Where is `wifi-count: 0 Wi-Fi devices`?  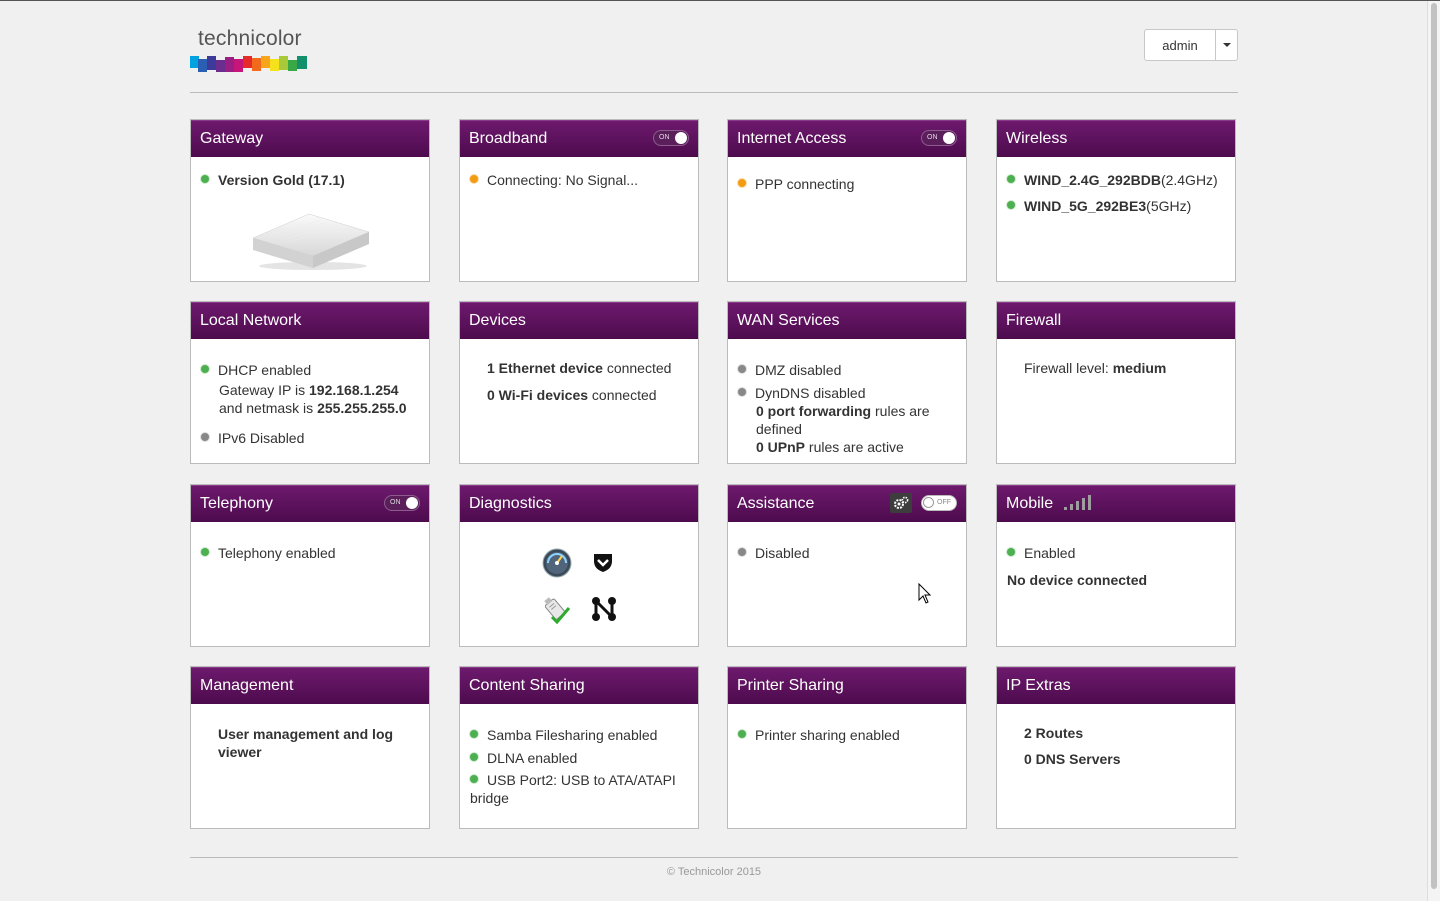 wifi-count: 0 Wi-Fi devices is located at coordinates (538, 395).